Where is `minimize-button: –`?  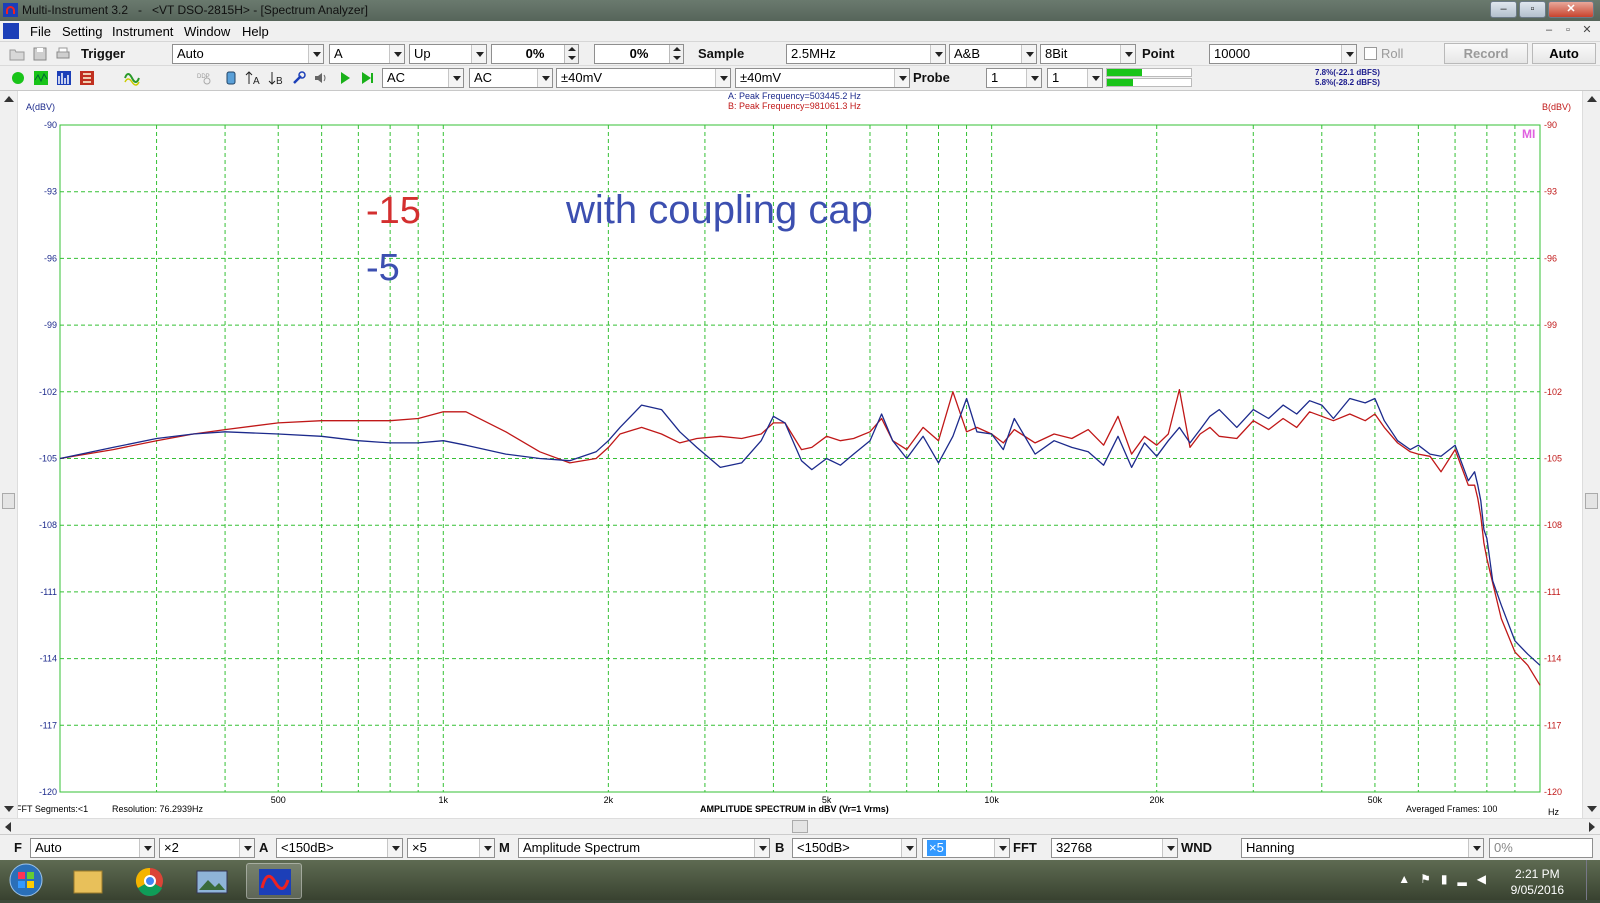
minimize-button: – is located at coordinates (1503, 9).